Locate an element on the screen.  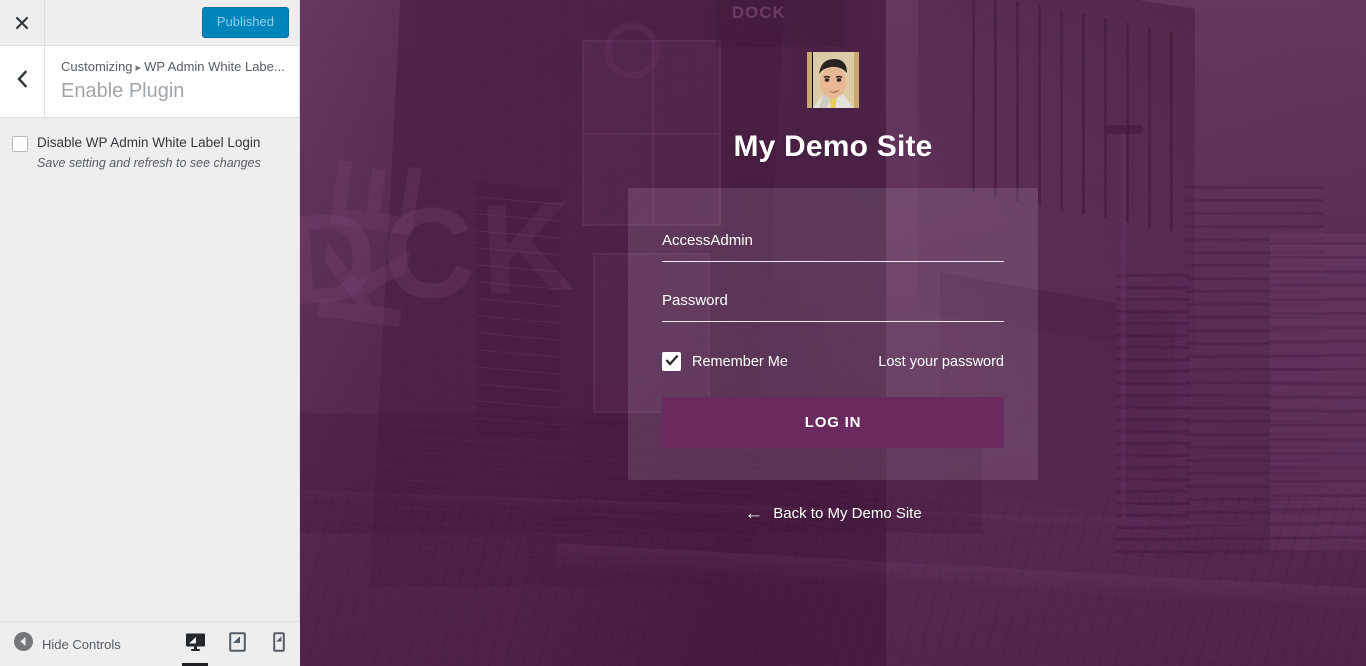
log-in-button: LOG IN is located at coordinates (833, 422).